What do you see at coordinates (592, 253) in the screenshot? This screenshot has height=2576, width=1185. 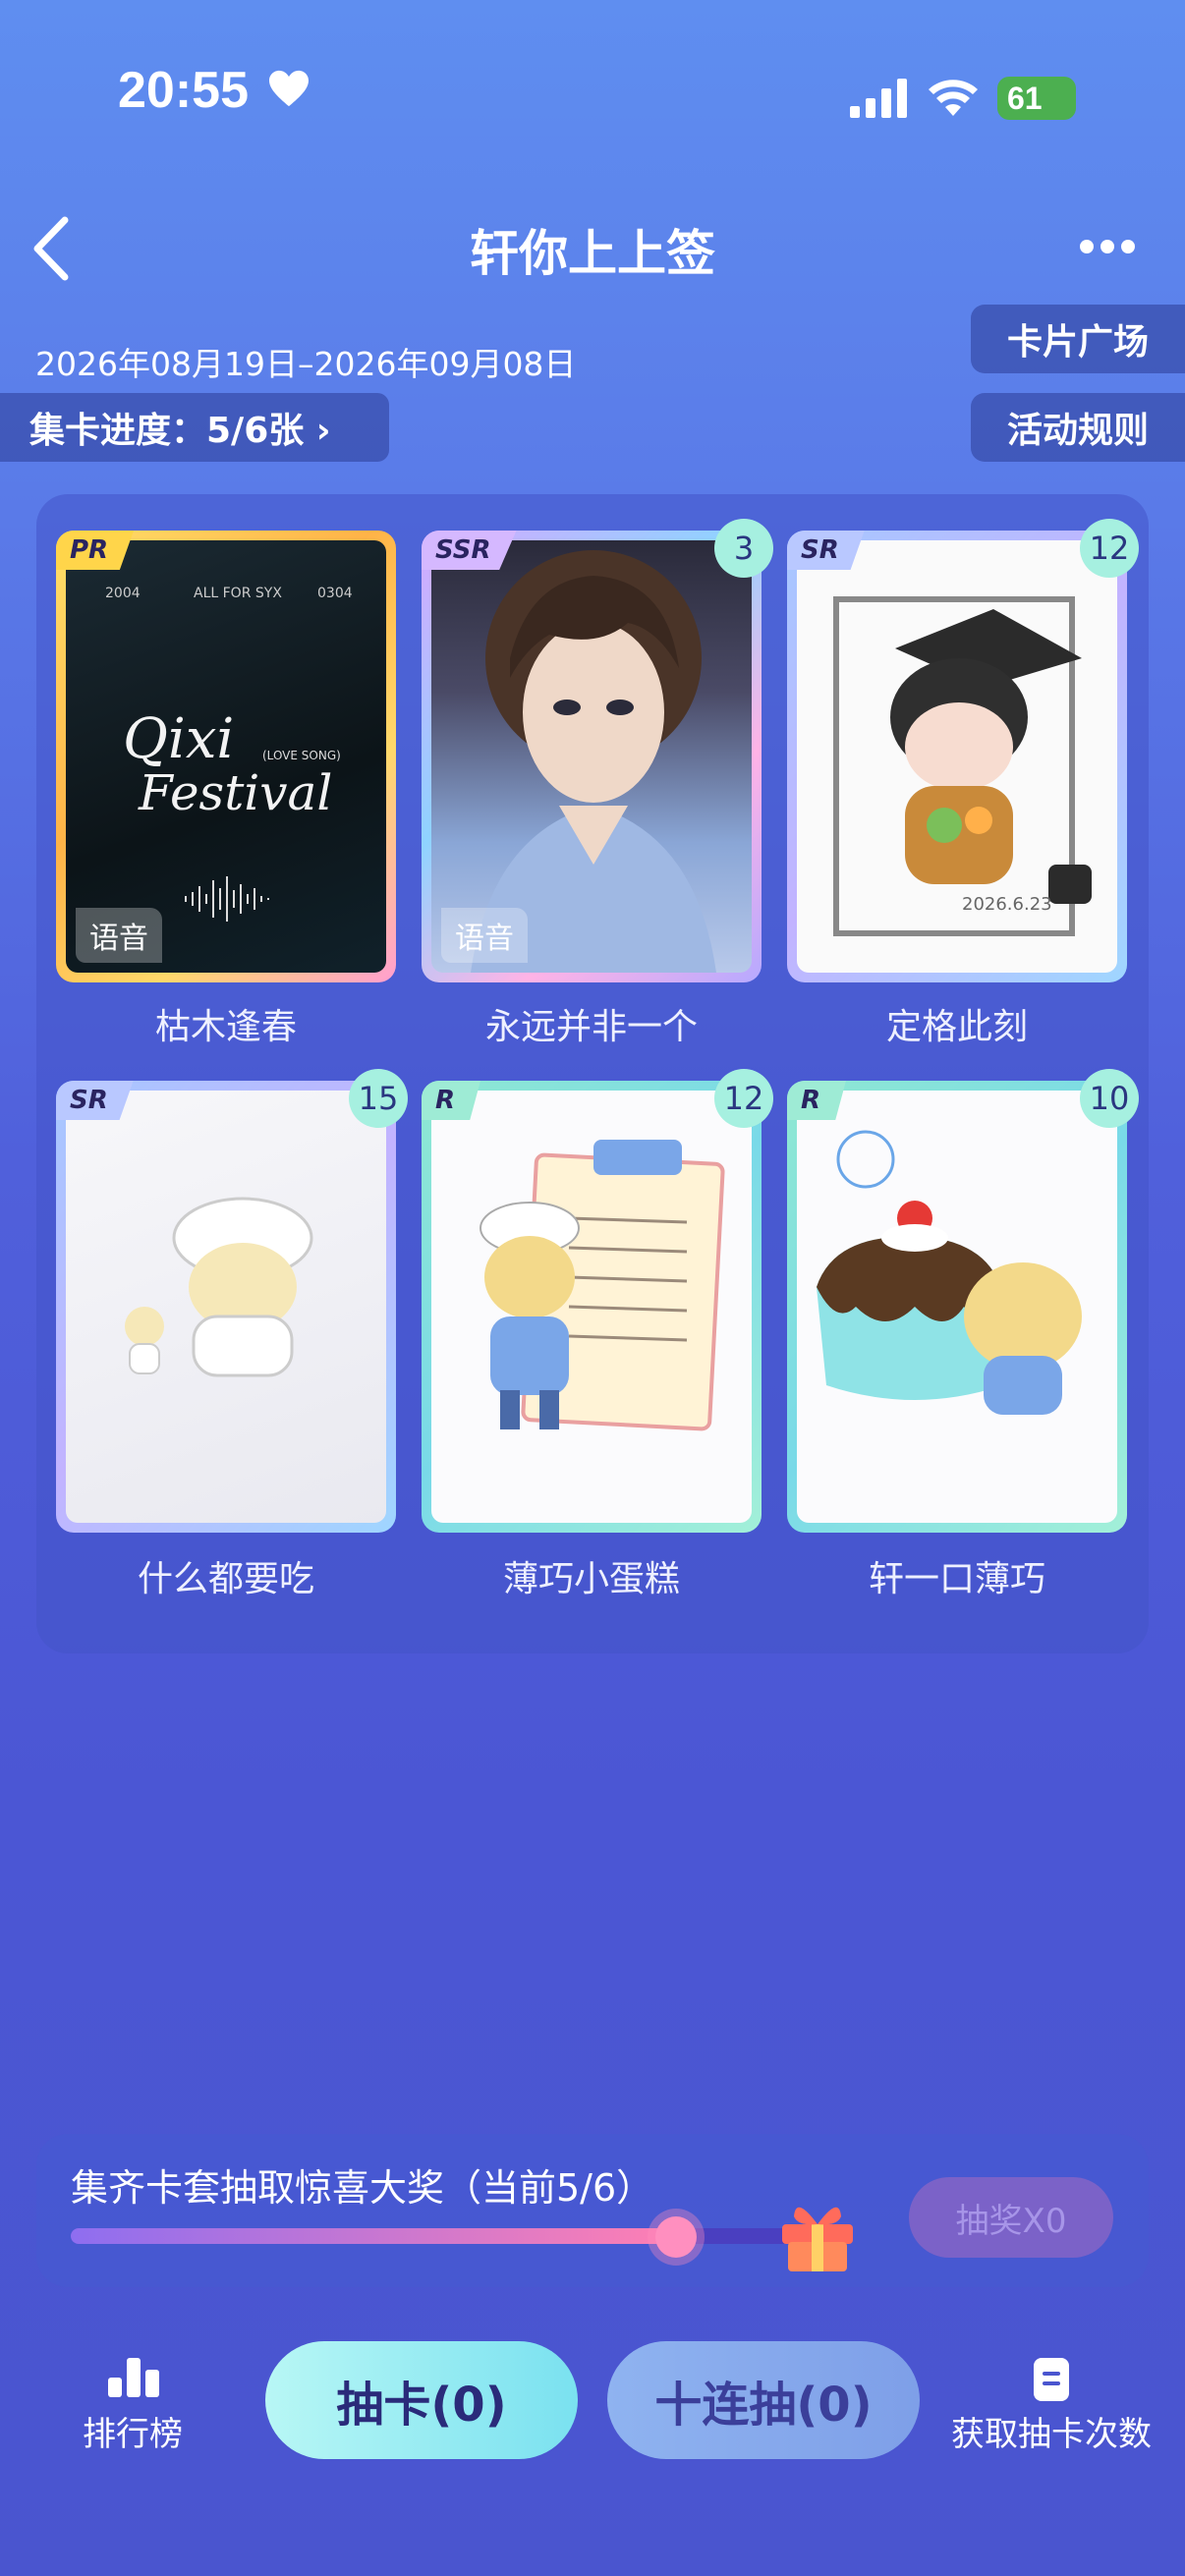 I see `page-title: 轩你上上签` at bounding box center [592, 253].